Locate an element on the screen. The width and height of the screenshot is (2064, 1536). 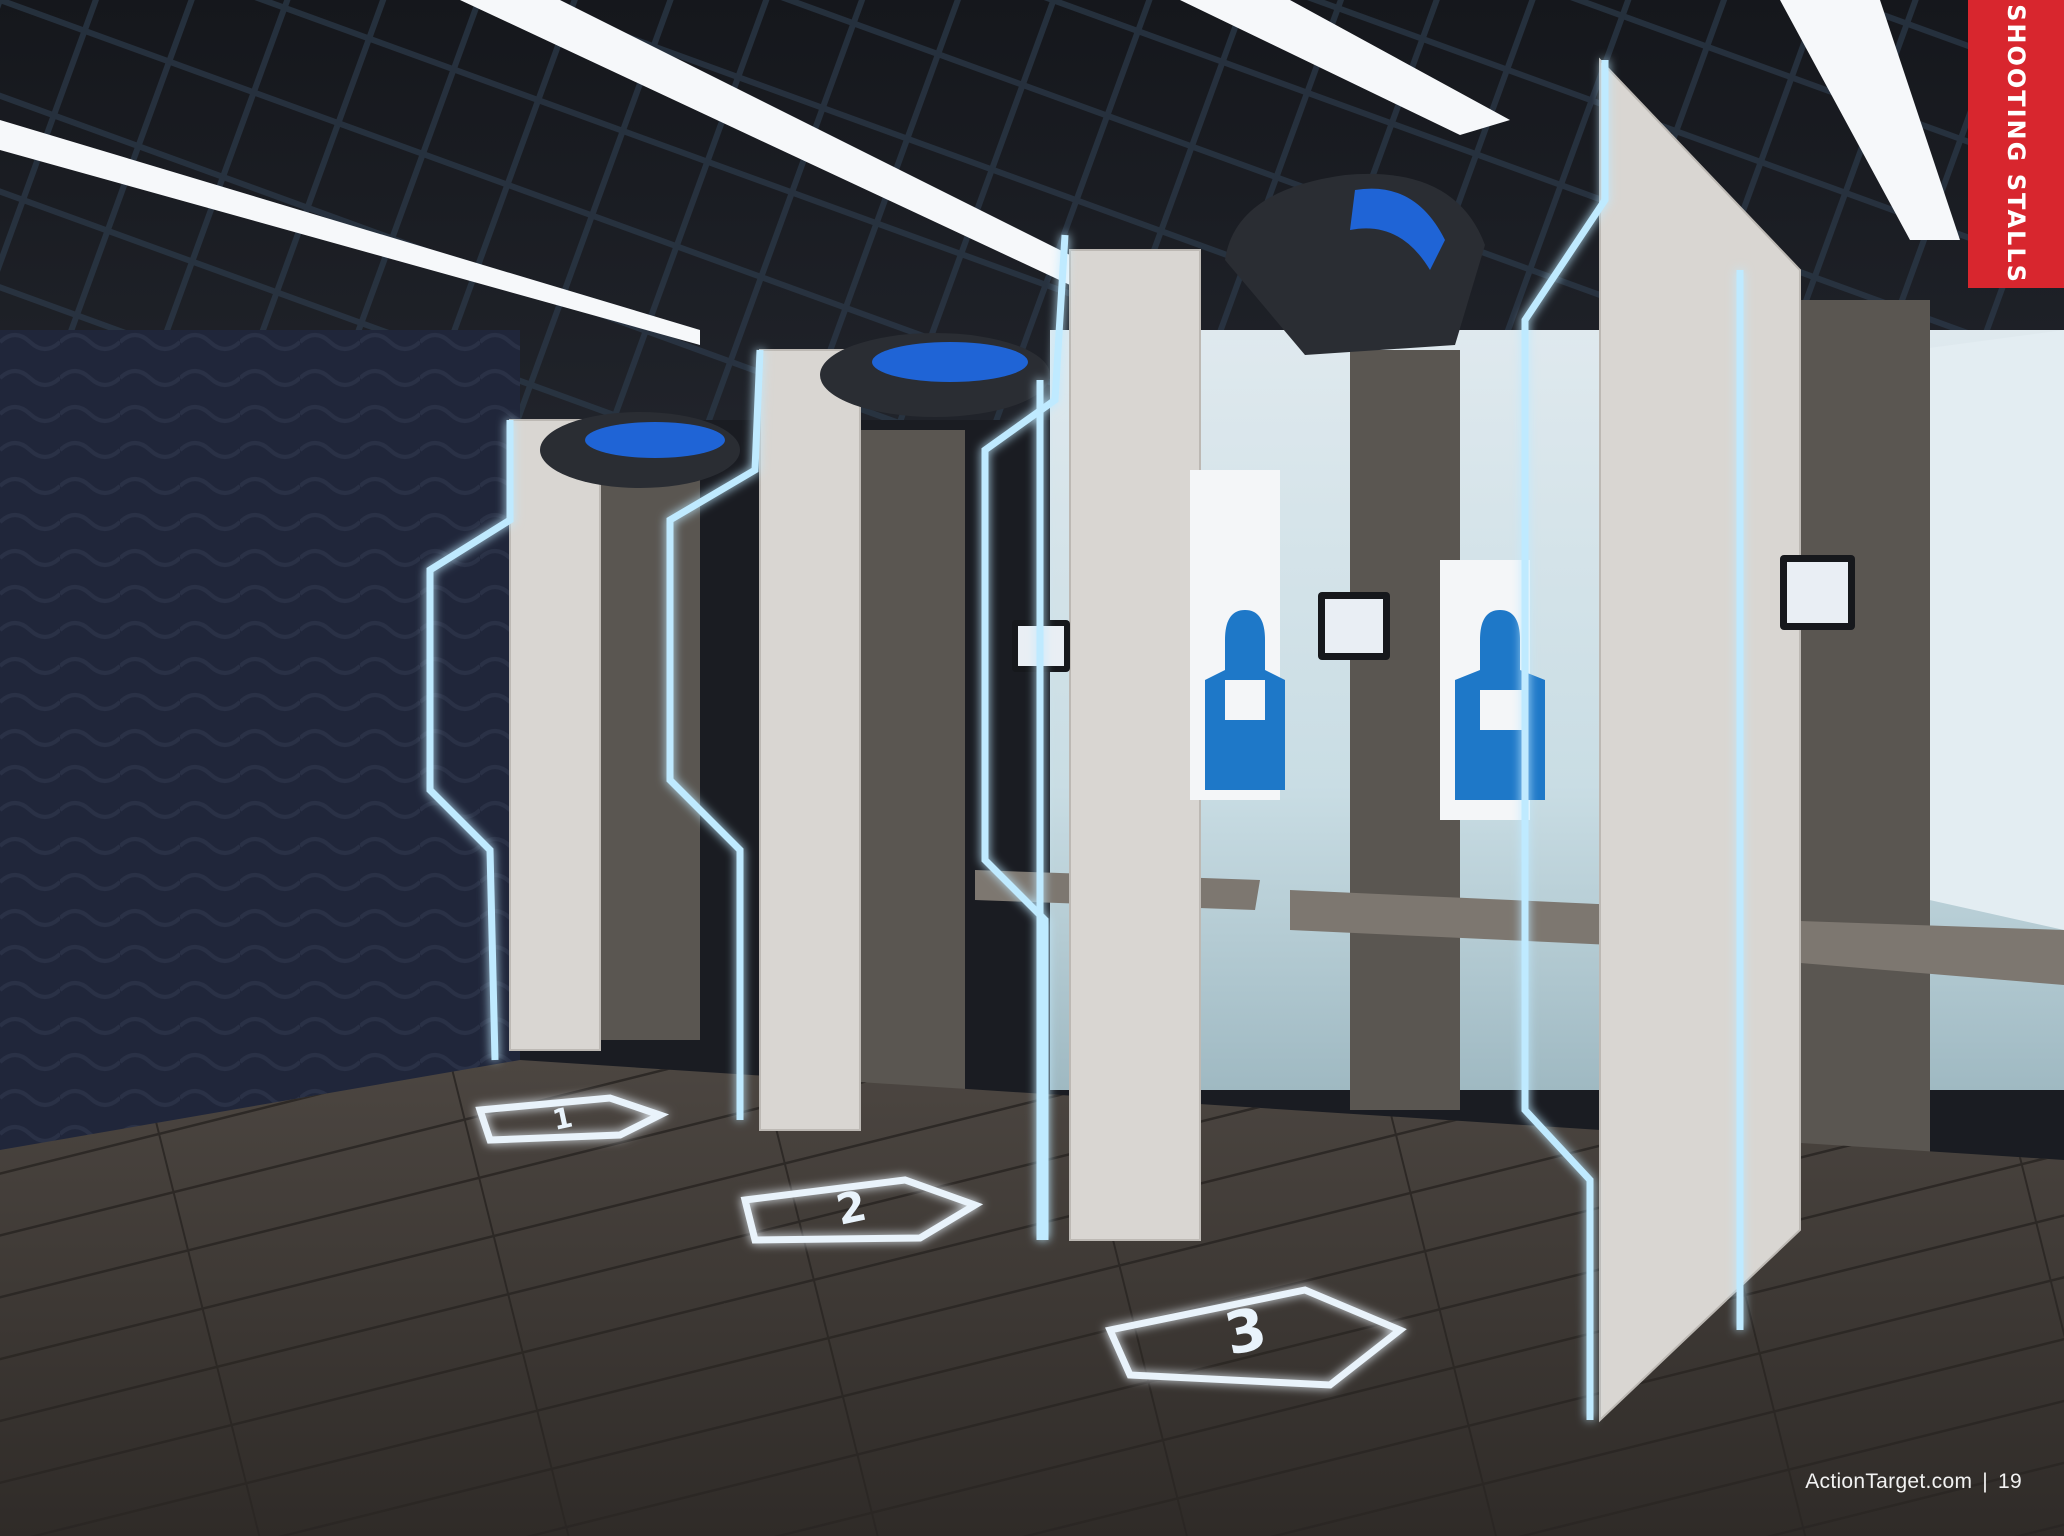
section-tab-label: SHOOTING STALLS is located at coordinates (2016, 144).